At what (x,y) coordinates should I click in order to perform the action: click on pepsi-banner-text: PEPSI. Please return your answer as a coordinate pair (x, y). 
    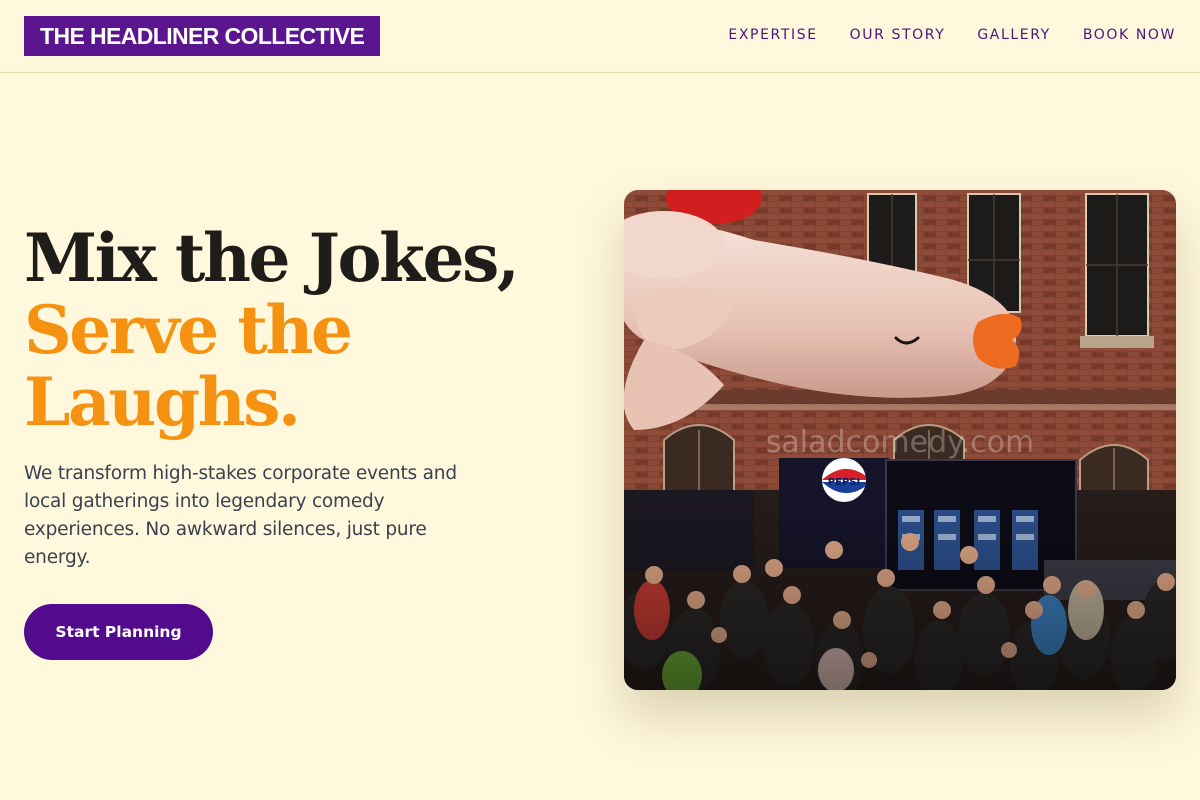
    Looking at the image, I should click on (844, 482).